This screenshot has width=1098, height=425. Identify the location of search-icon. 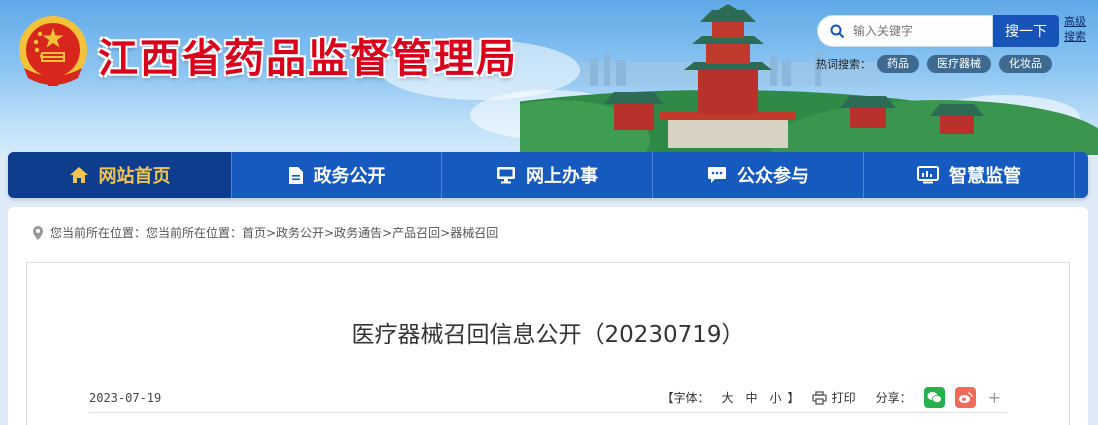
(837, 31).